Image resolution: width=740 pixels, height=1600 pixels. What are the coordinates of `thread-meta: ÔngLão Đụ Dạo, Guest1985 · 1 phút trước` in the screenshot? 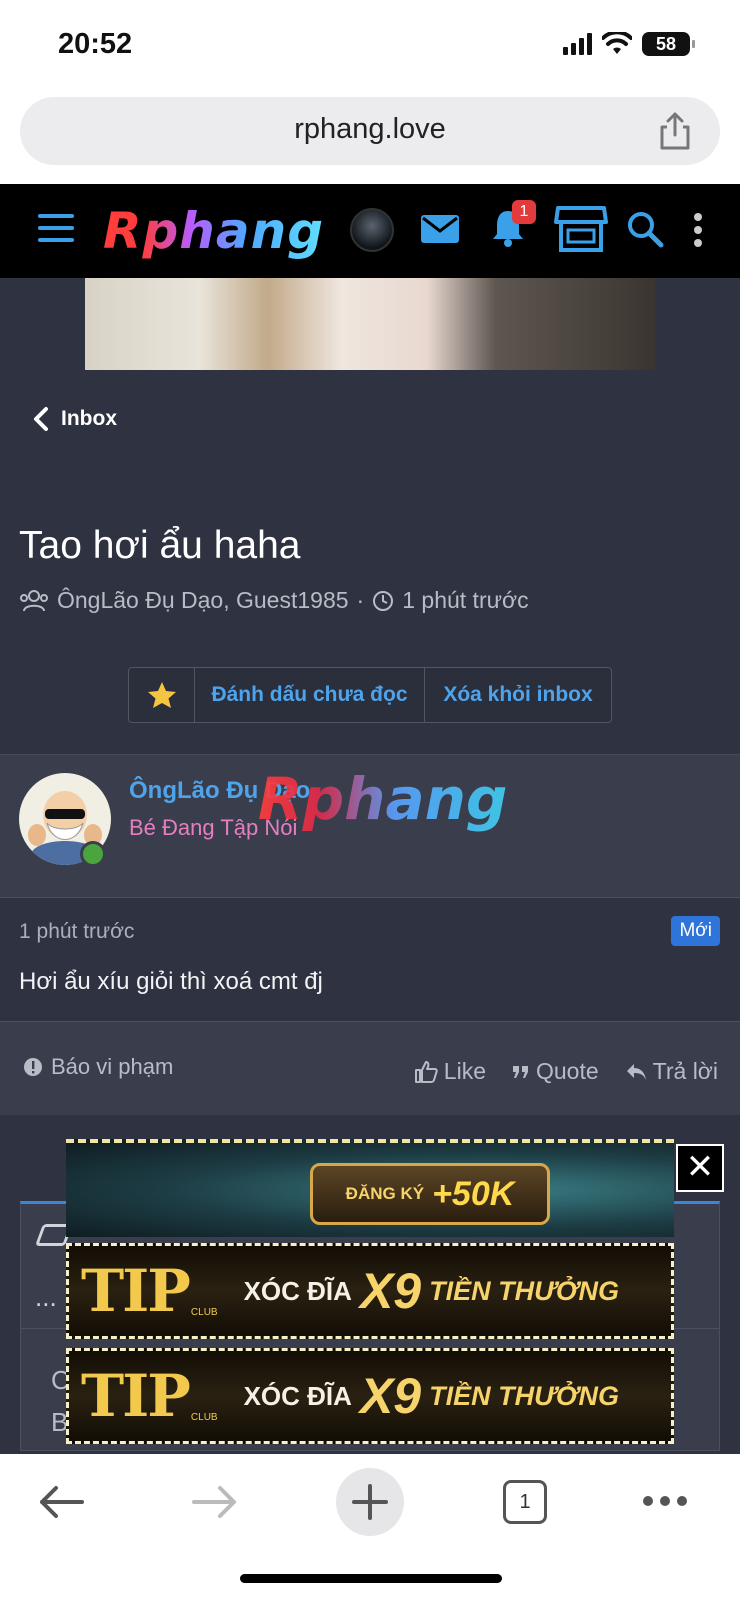 It's located at (274, 600).